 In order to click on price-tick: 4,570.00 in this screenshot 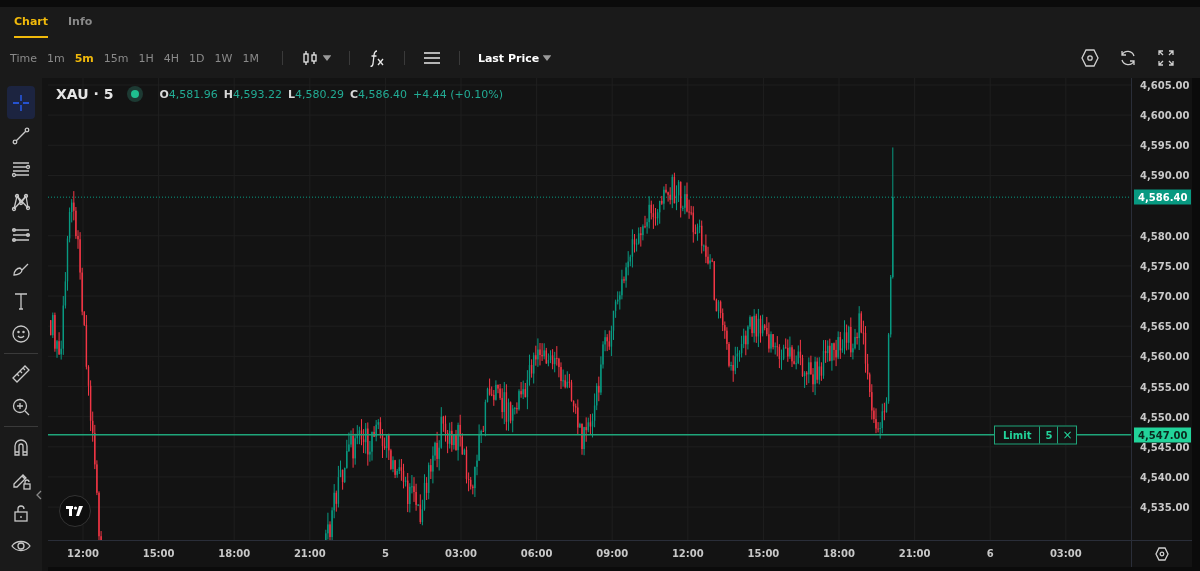, I will do `click(1165, 296)`.